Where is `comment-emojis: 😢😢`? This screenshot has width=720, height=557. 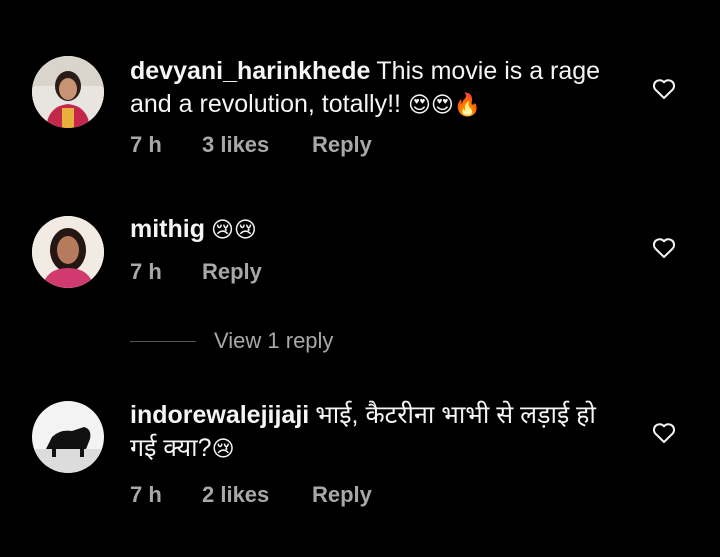 comment-emojis: 😢😢 is located at coordinates (234, 229).